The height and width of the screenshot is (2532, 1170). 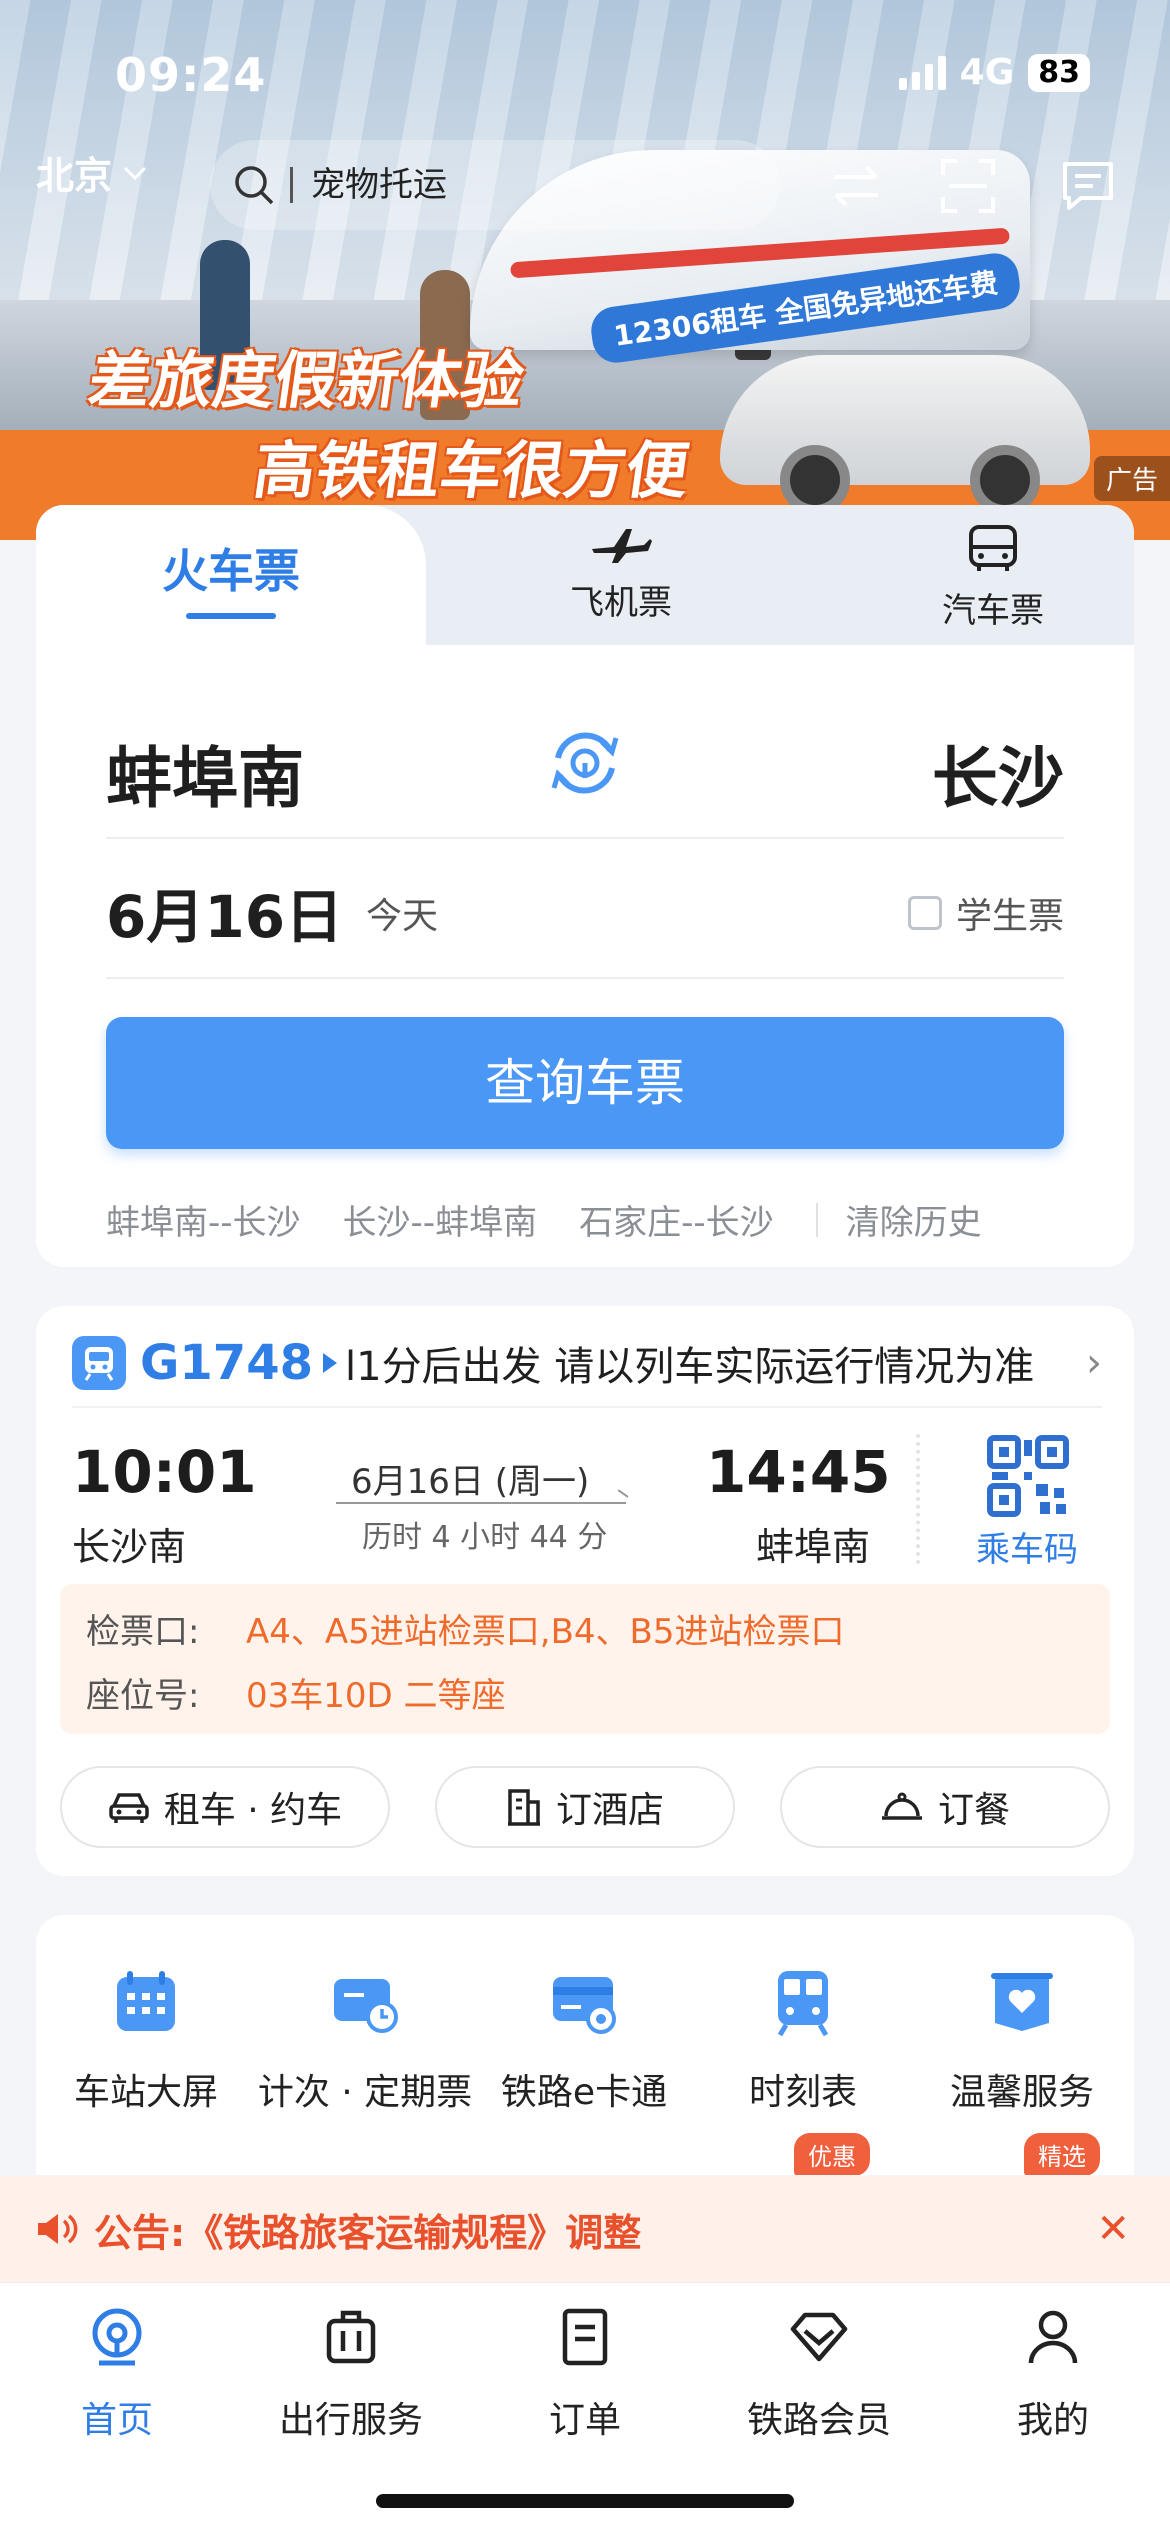 I want to click on tab-profile: 我的, so click(x=1053, y=2374).